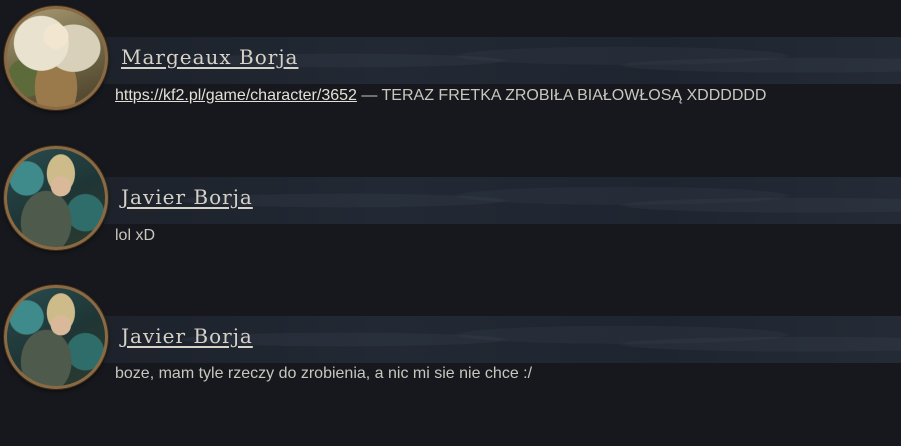  I want to click on post-message: lol xD, so click(135, 236).